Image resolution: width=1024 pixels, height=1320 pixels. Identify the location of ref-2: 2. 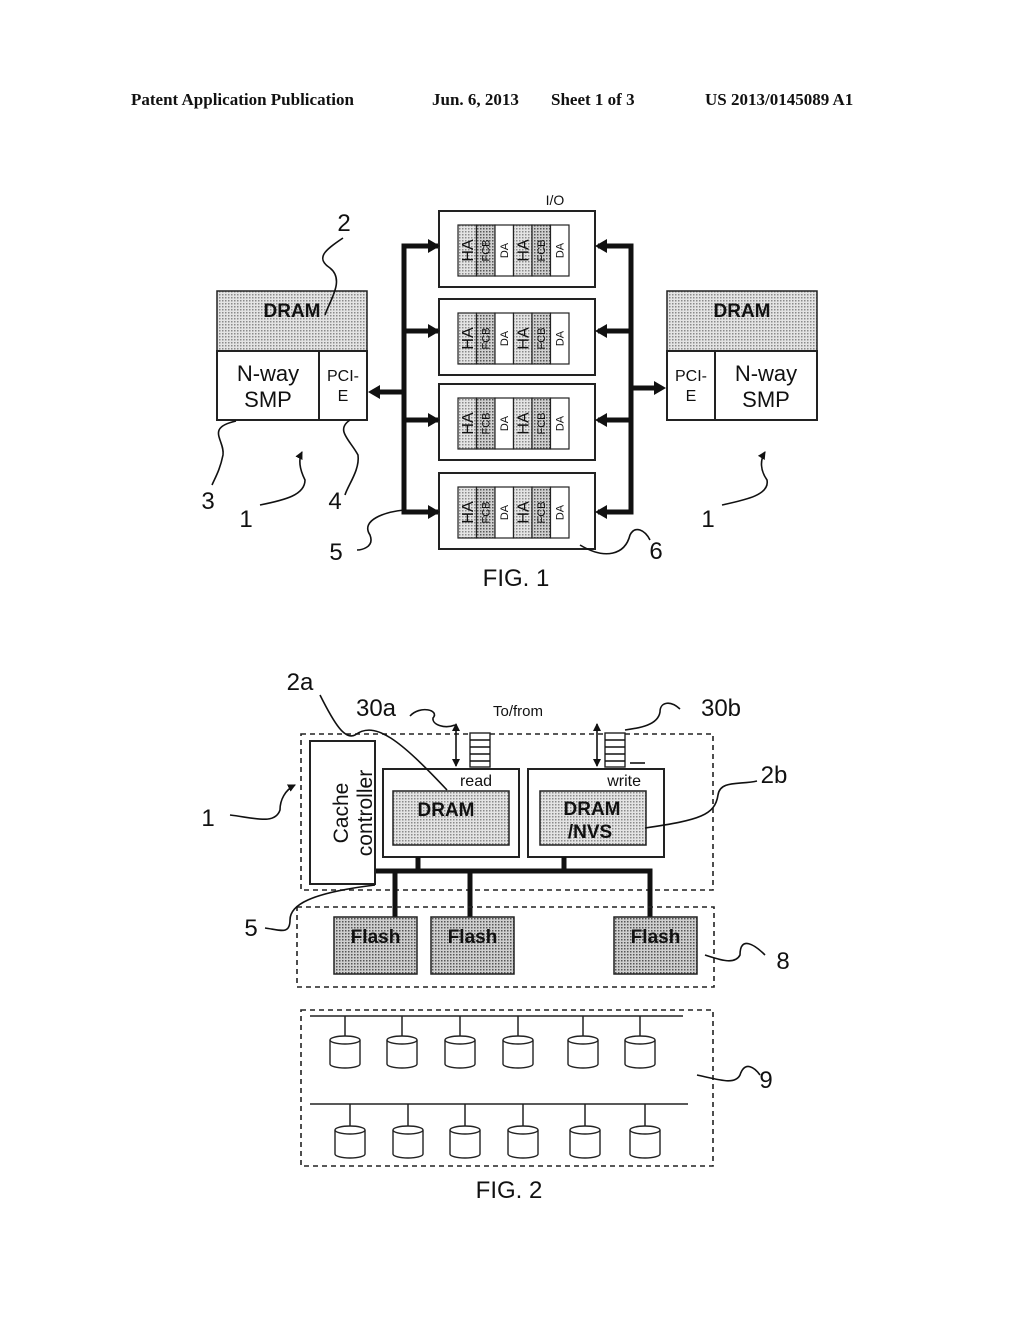
(343, 223).